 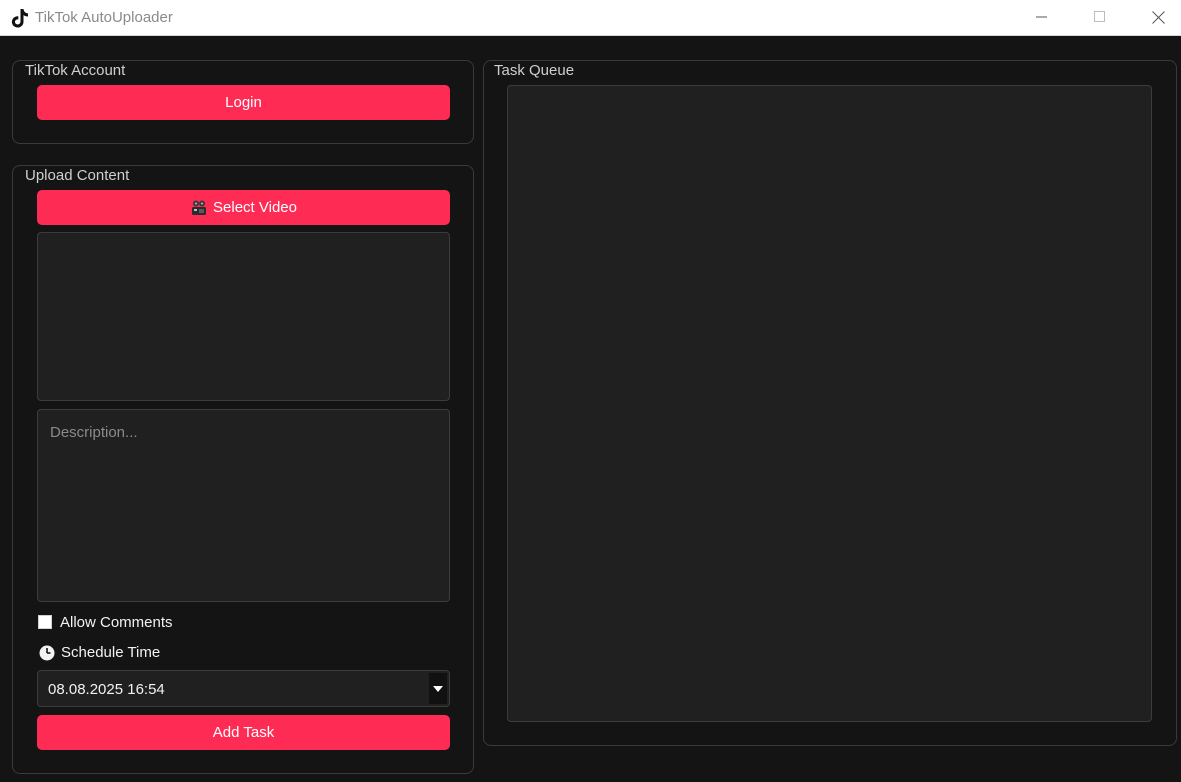 What do you see at coordinates (111, 652) in the screenshot?
I see `schedule-time-label: Schedule Time` at bounding box center [111, 652].